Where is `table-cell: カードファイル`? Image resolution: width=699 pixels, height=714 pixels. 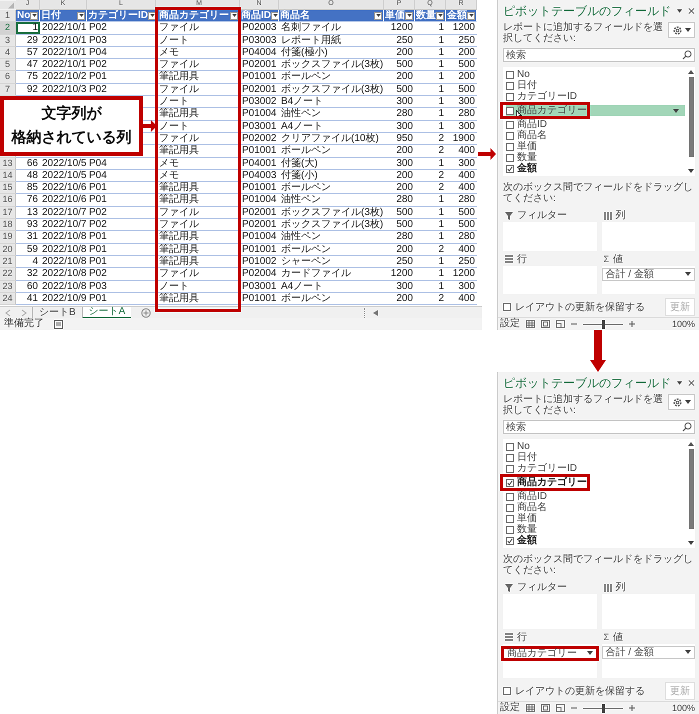
table-cell: カードファイル is located at coordinates (331, 274).